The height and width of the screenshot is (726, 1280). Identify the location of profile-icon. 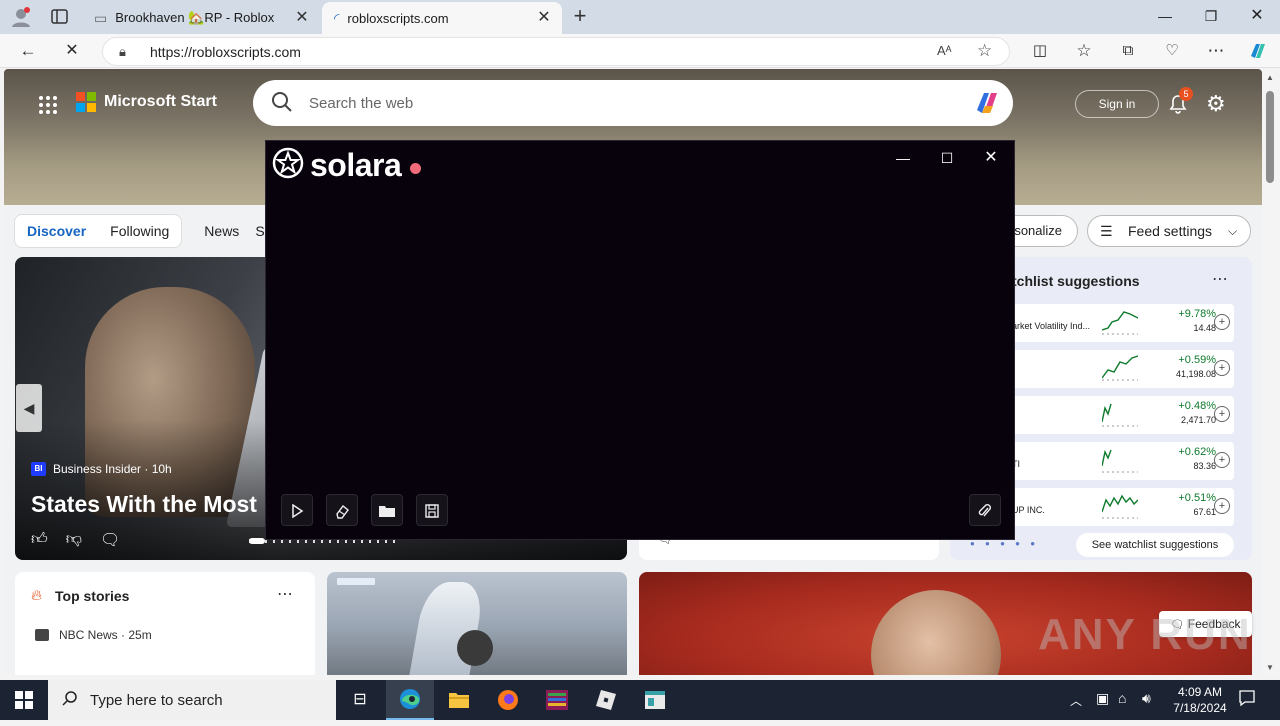
(21, 17).